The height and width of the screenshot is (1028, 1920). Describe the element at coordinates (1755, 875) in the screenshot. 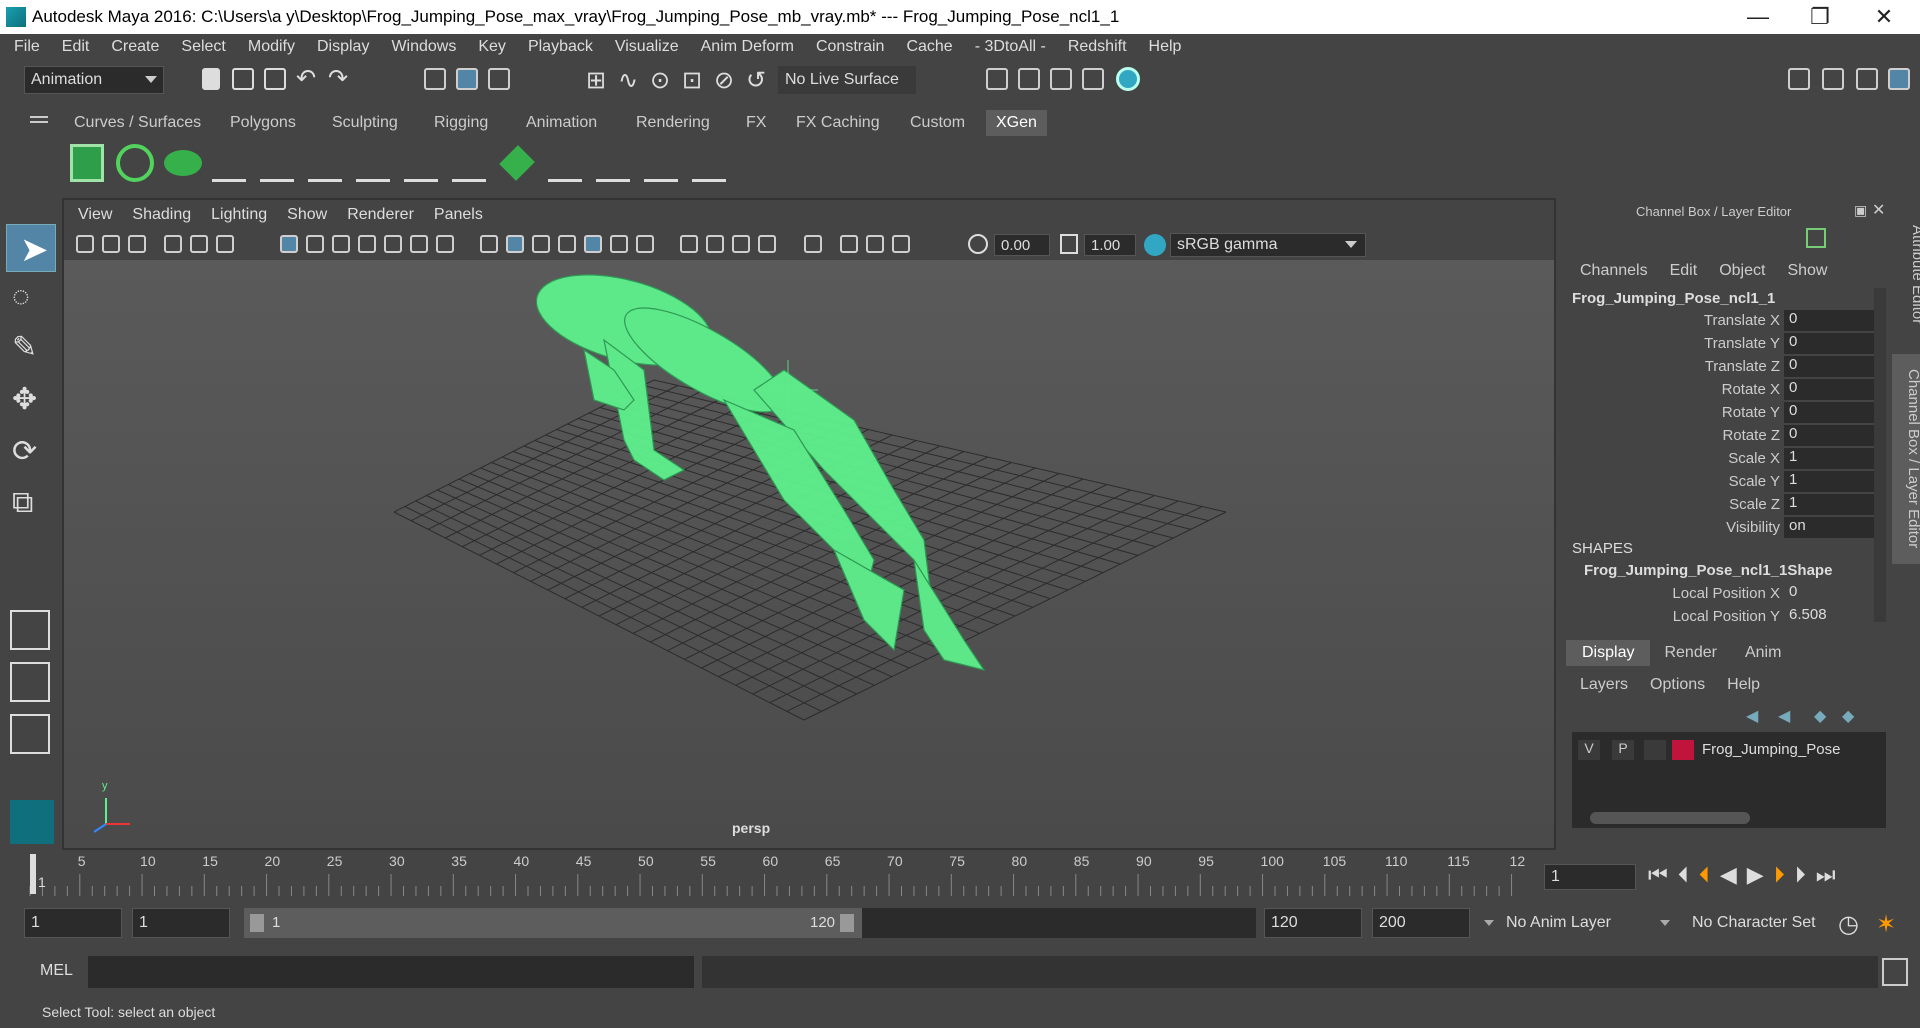

I see `play-forwards-icon: ▶` at that location.